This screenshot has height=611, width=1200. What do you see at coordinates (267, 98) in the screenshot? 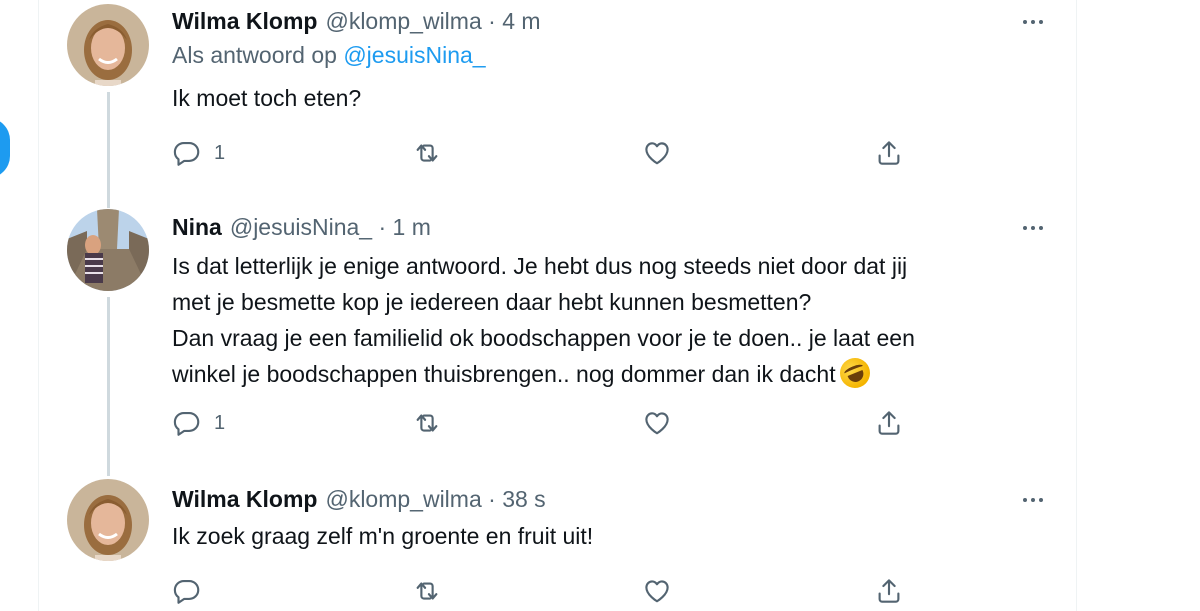
I see `tweet-text: Ik moet toch eten?` at bounding box center [267, 98].